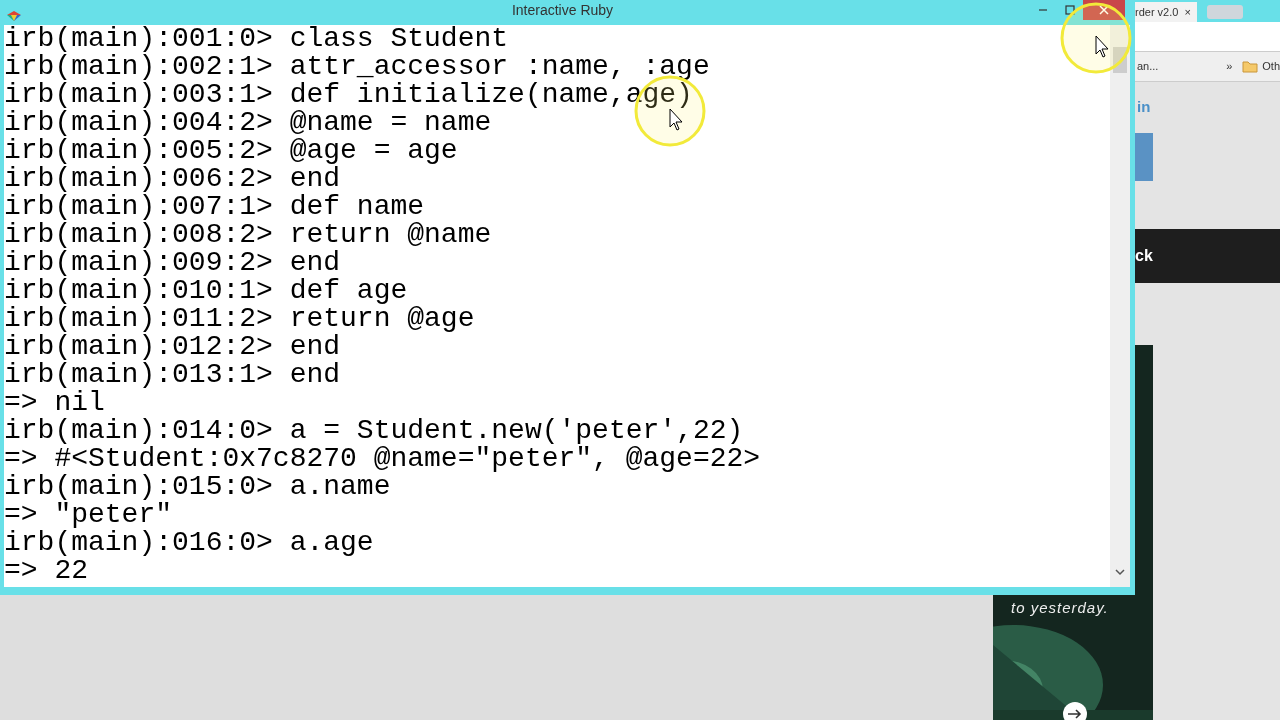 Image resolution: width=1280 pixels, height=720 pixels. Describe the element at coordinates (1069, 10) in the screenshot. I see `maximize-icon` at that location.